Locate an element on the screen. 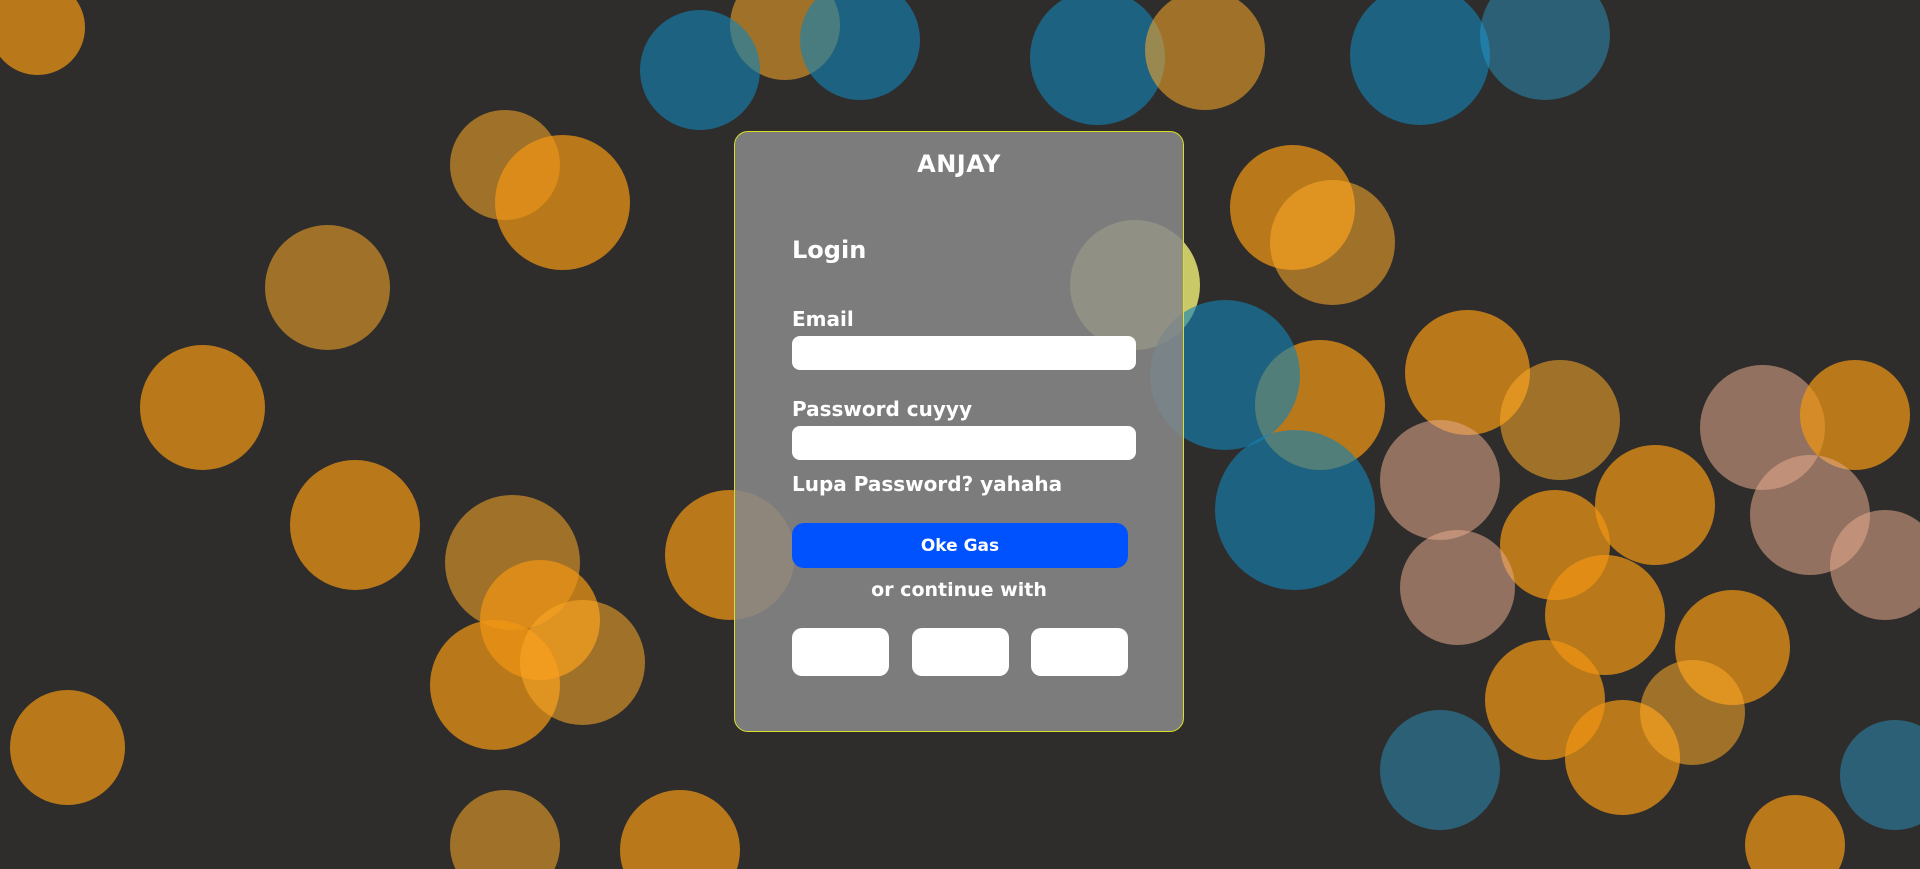  email-field is located at coordinates (964, 353).